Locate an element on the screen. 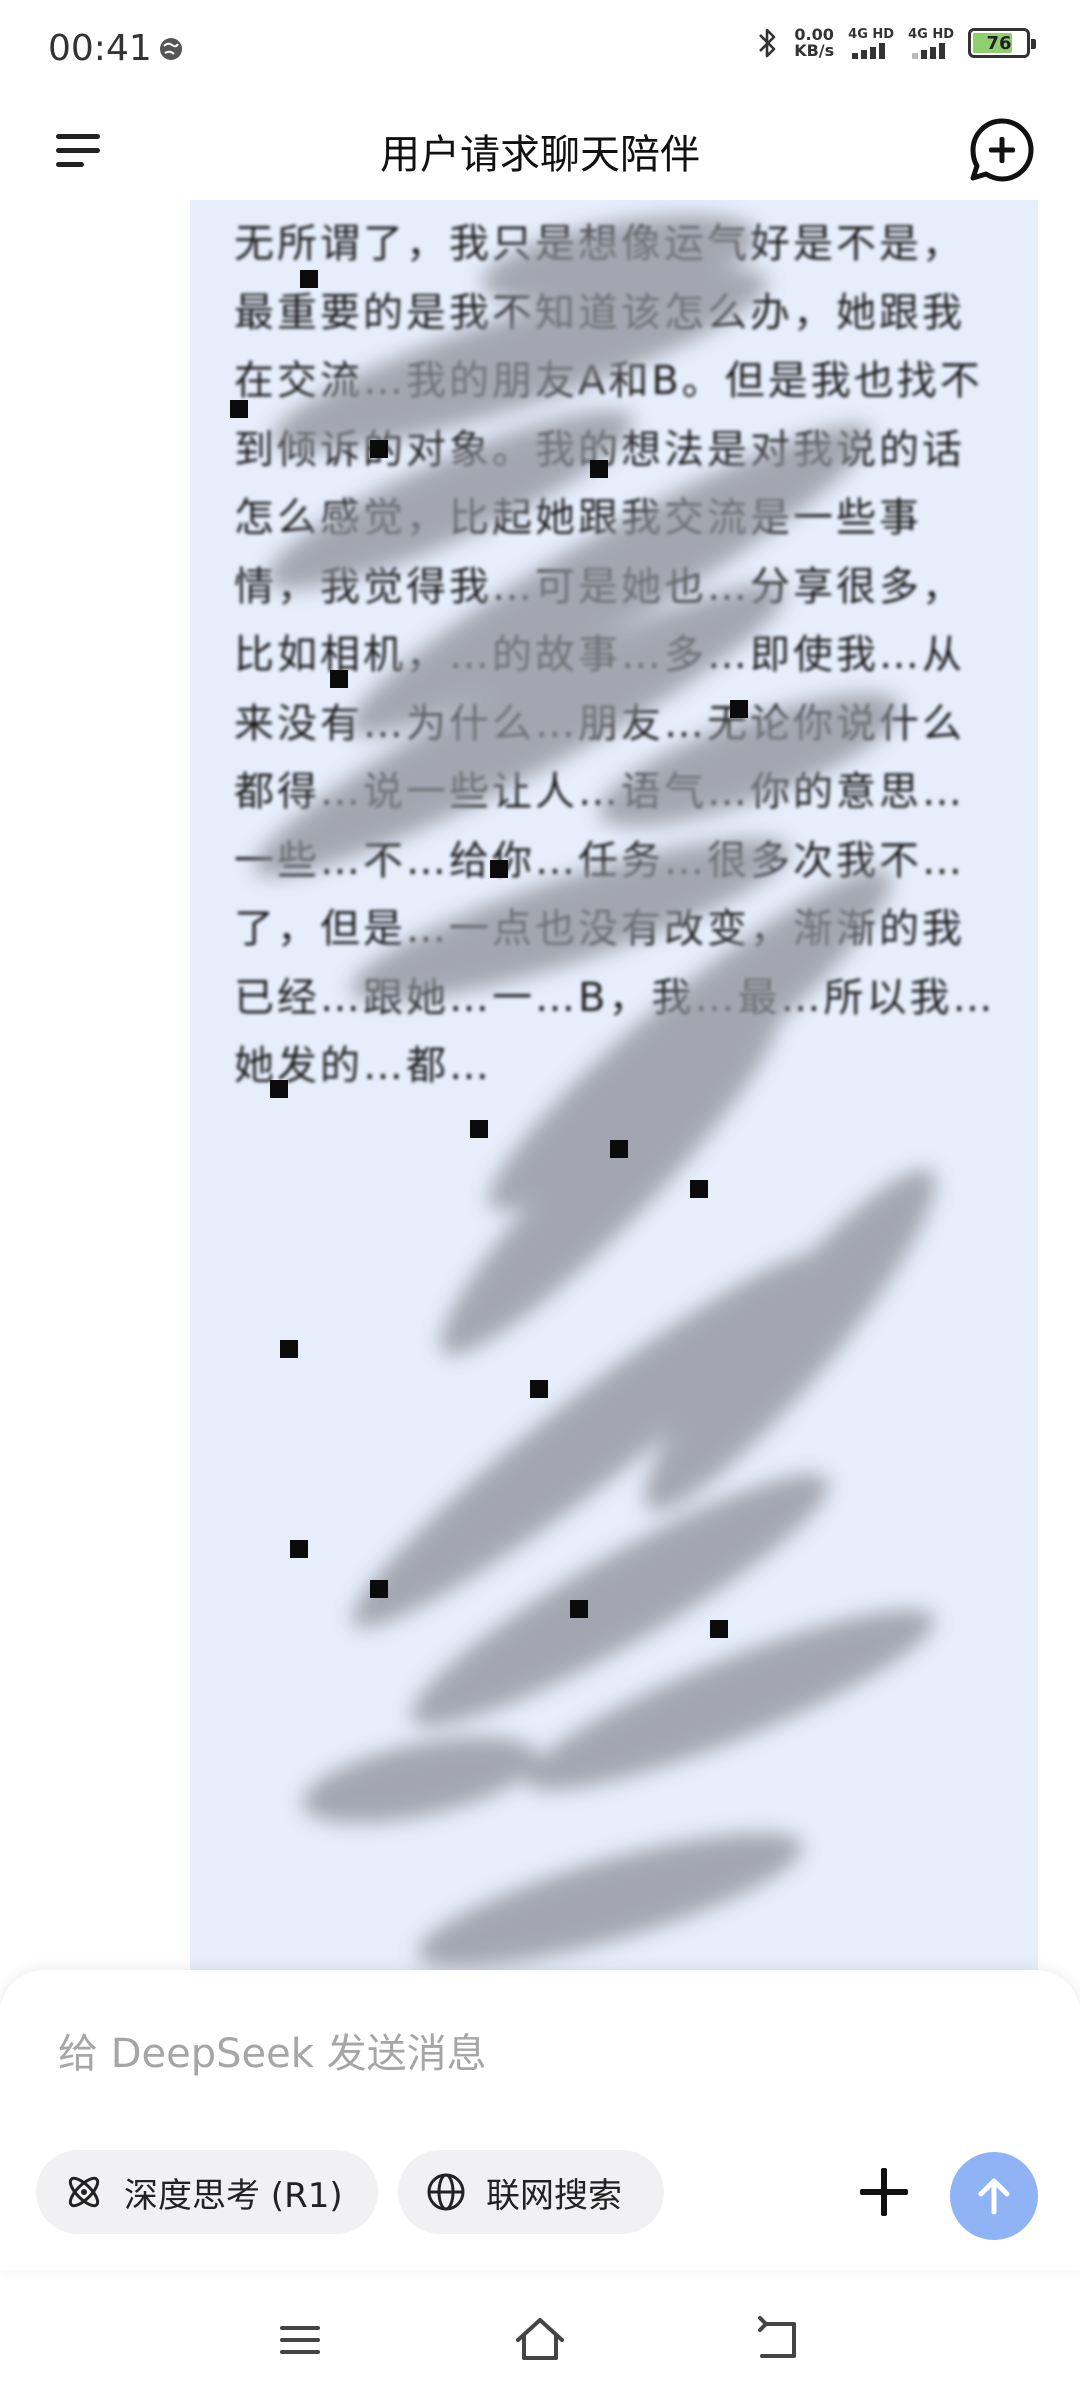 This screenshot has width=1080, height=2400. deep-think-toggle: 深度思考 (R1) is located at coordinates (207, 2192).